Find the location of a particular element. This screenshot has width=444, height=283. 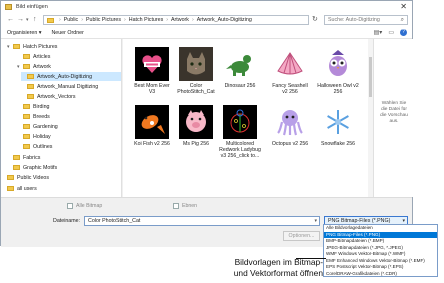

file-item-color-photostitch-cat: Color PhotoStitch_Cat is located at coordinates (196, 71).